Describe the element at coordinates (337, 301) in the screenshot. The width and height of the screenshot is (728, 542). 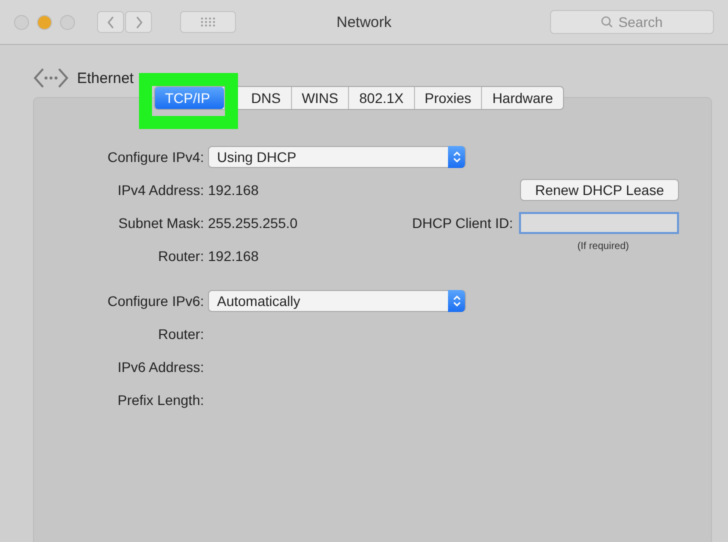
I see `configure-popup: Automatically` at that location.